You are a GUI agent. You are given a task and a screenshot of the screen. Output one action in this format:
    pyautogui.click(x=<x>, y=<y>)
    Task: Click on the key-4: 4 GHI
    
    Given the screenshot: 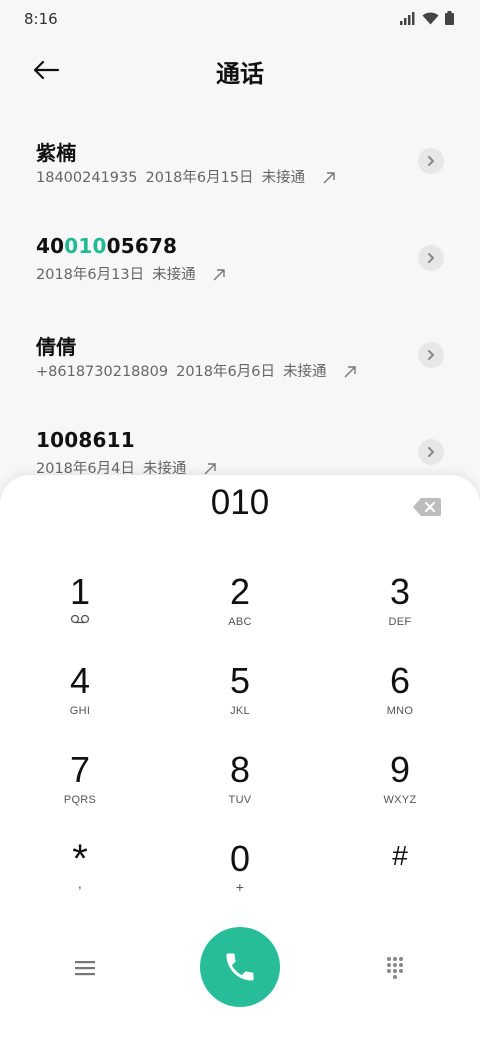 What is the action you would take?
    pyautogui.click(x=80, y=704)
    